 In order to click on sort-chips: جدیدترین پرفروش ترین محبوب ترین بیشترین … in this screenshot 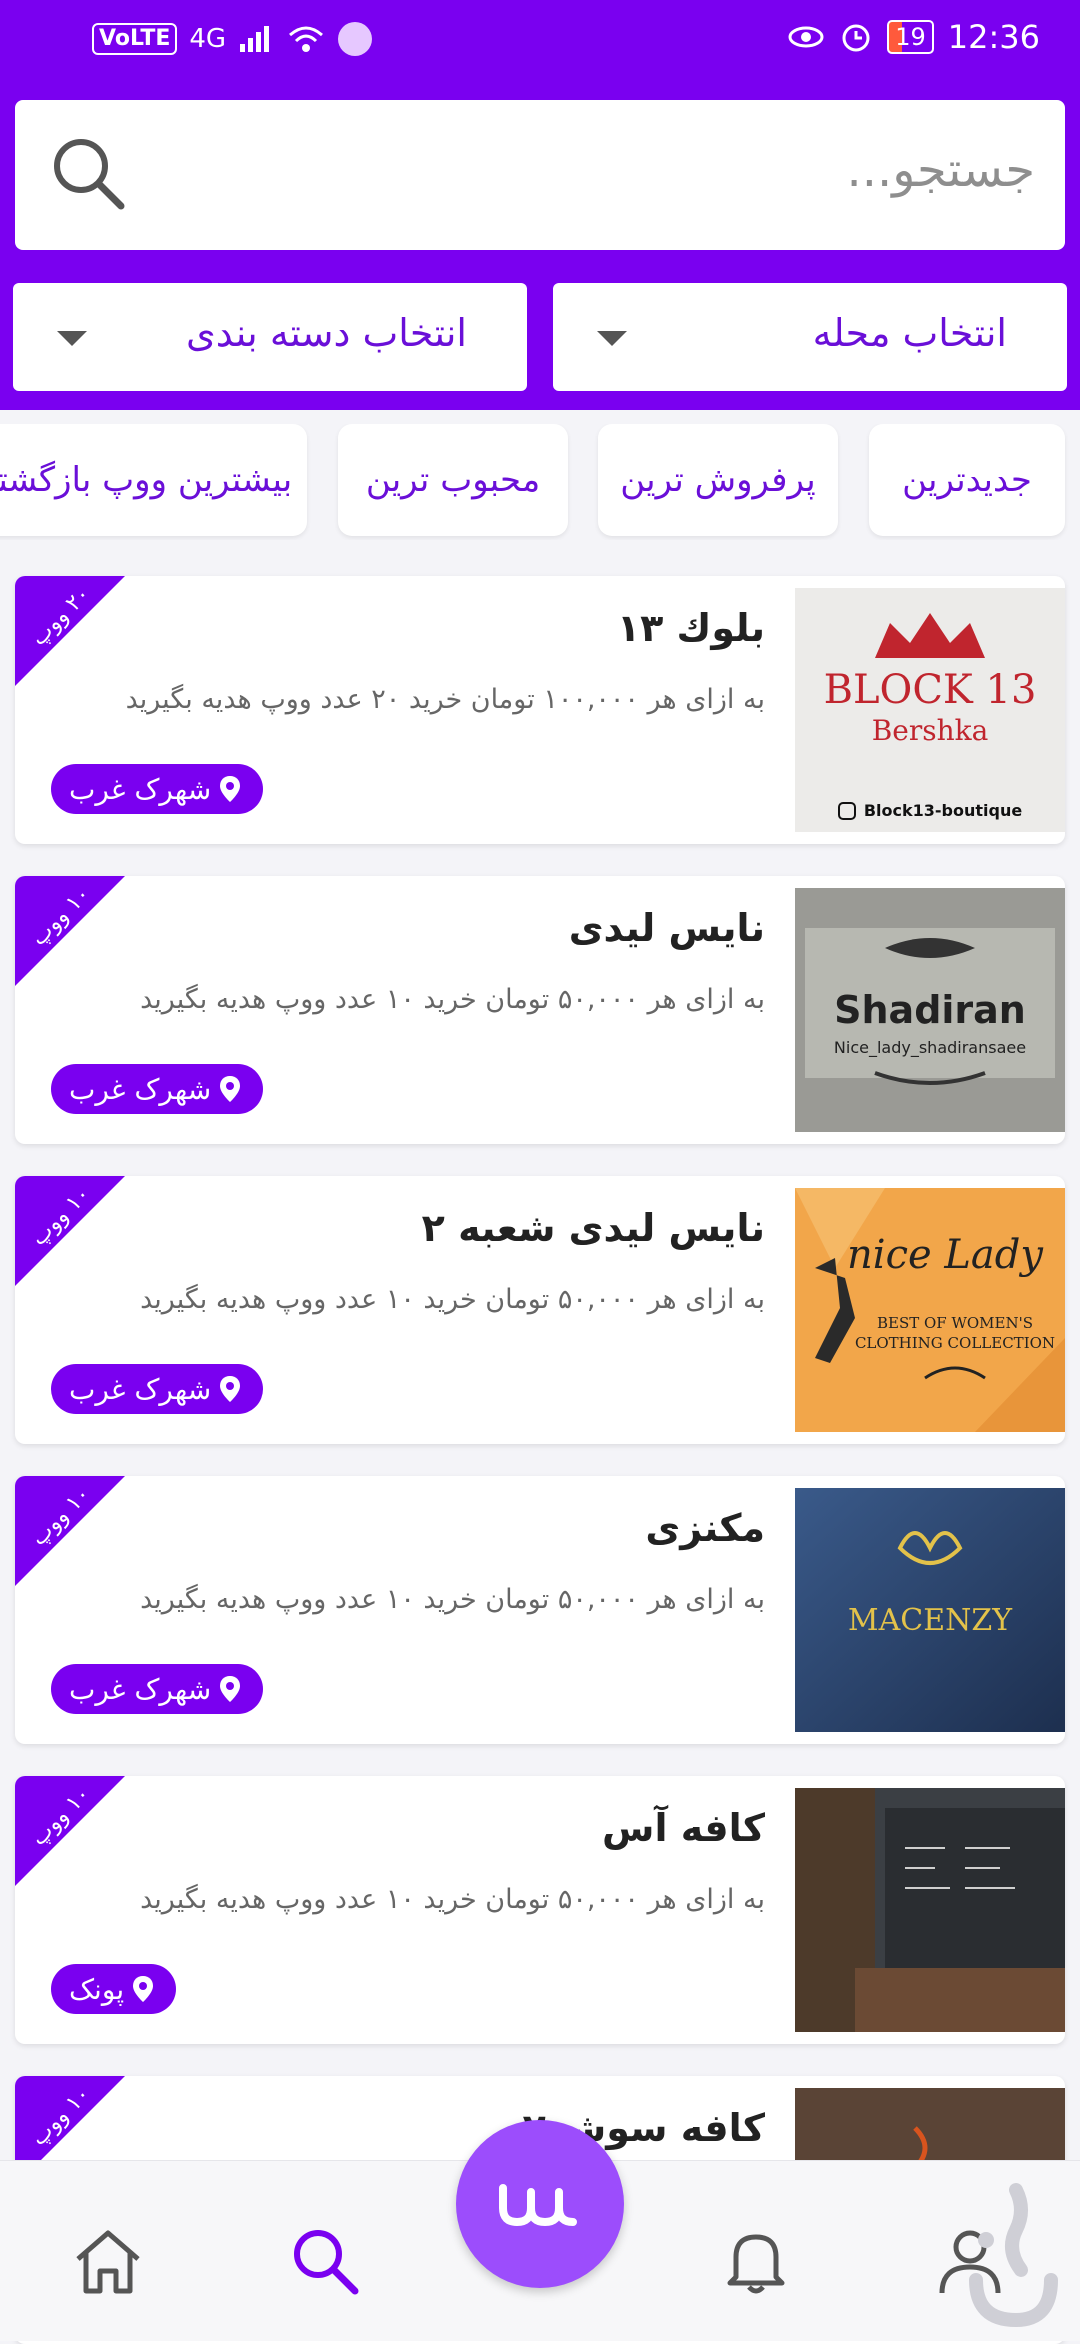, I will do `click(540, 482)`.